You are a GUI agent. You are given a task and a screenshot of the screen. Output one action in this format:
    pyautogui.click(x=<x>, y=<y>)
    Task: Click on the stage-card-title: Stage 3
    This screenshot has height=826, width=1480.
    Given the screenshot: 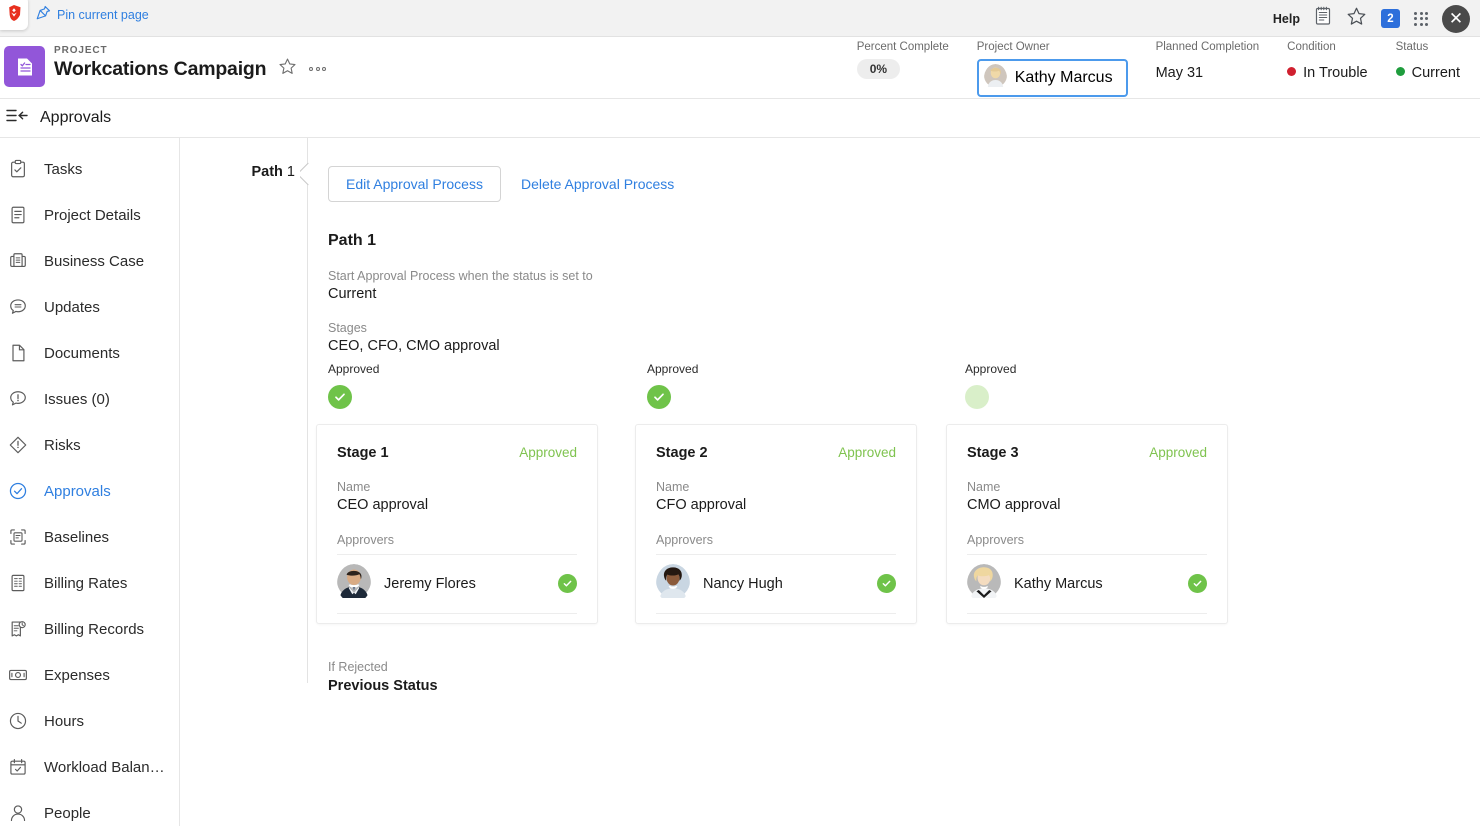 What is the action you would take?
    pyautogui.click(x=993, y=453)
    